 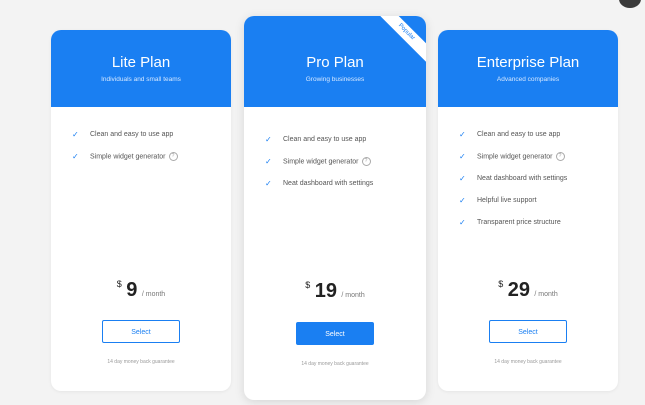 I want to click on plan-subtitle: Growing businesses, so click(x=335, y=79).